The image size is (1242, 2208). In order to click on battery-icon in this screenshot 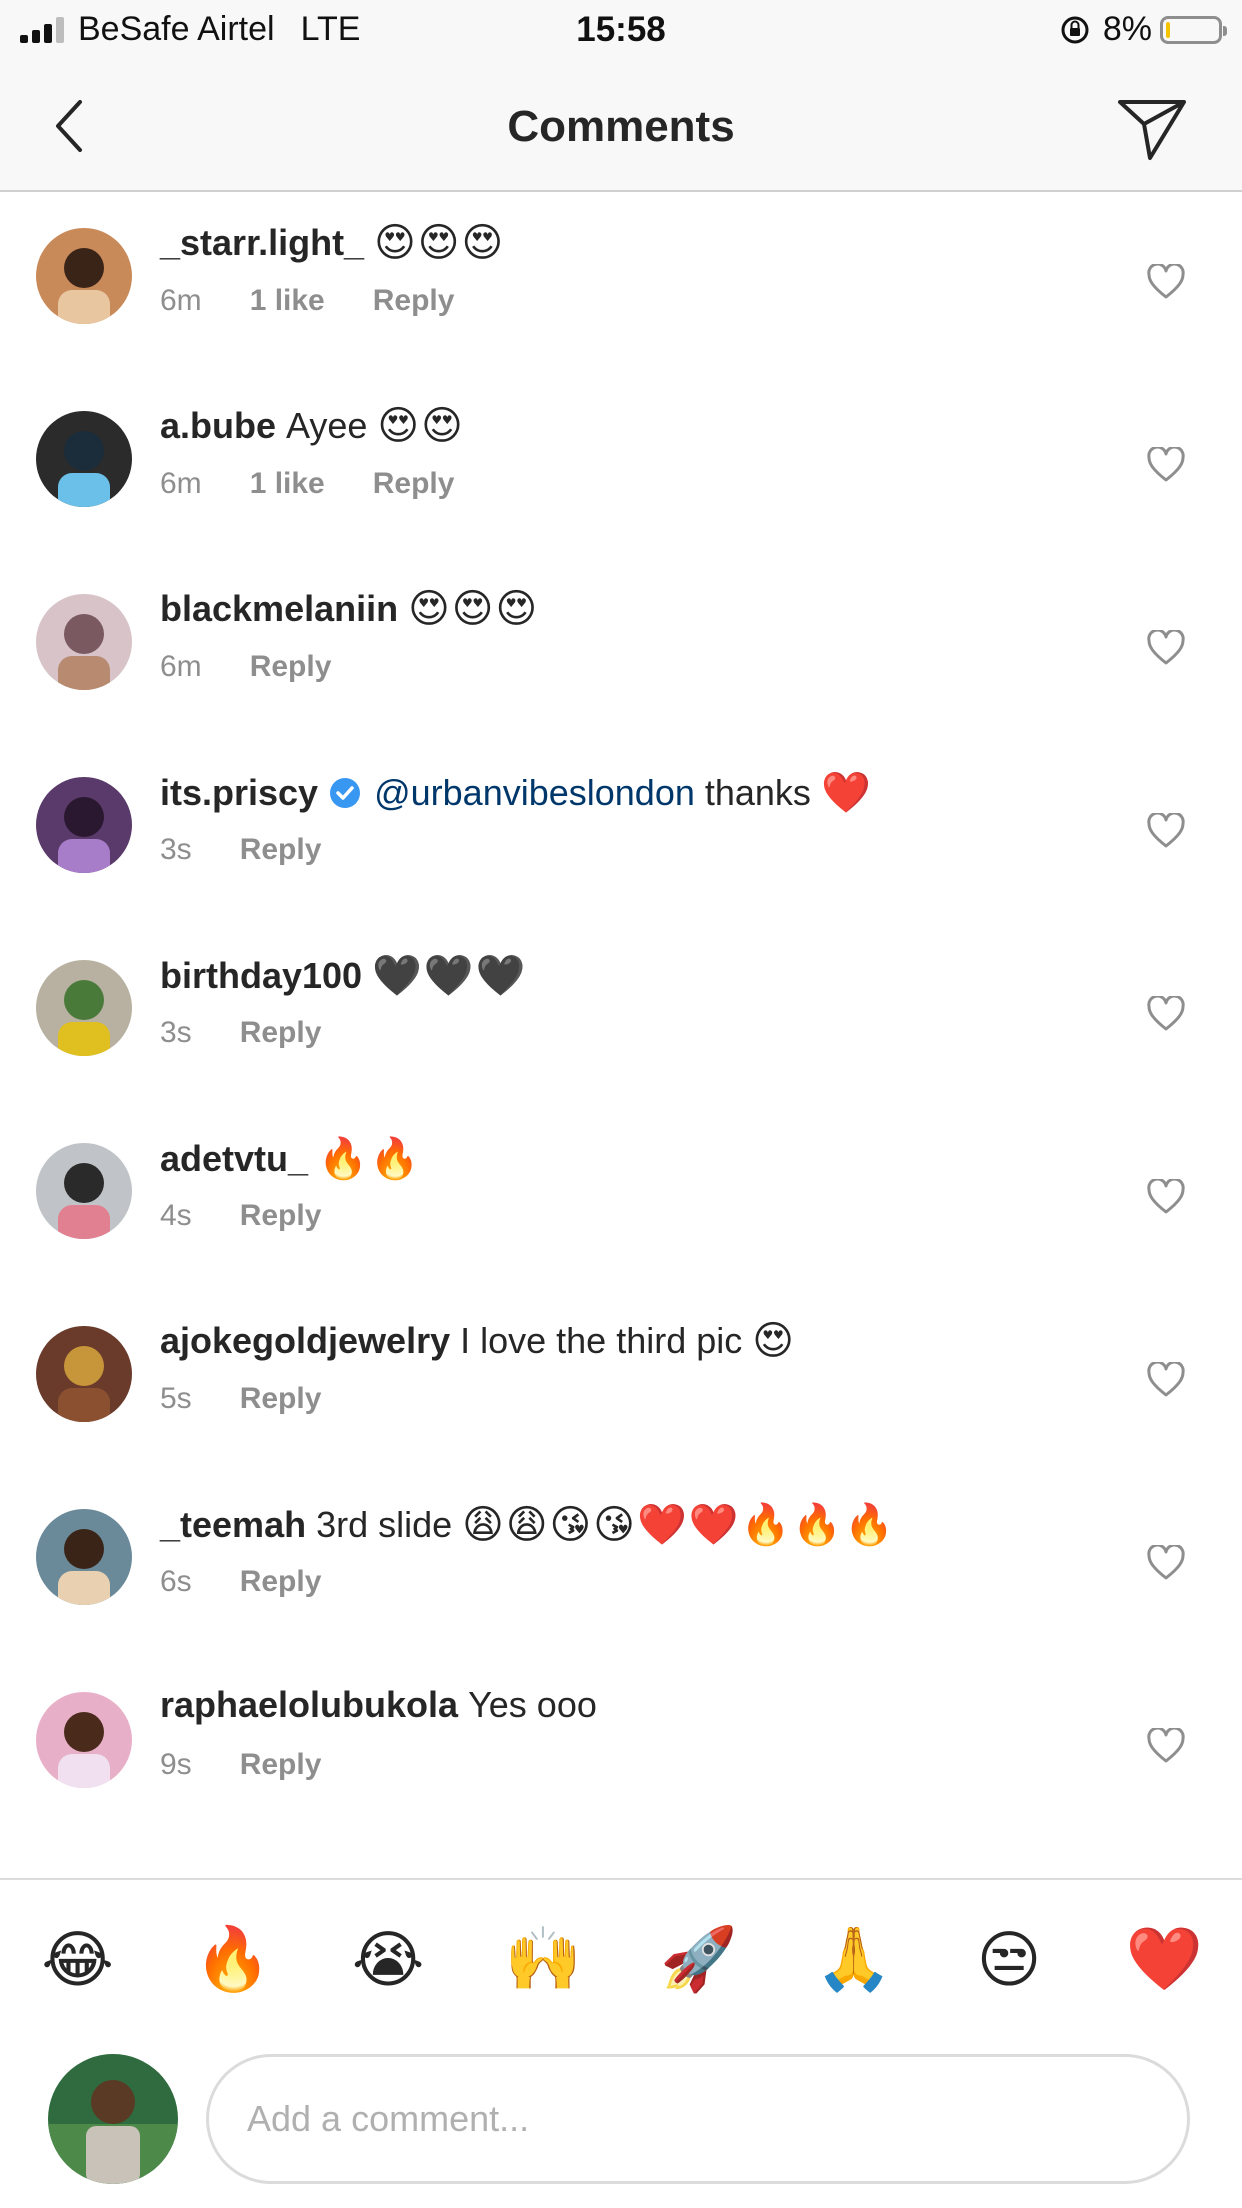, I will do `click(1193, 29)`.